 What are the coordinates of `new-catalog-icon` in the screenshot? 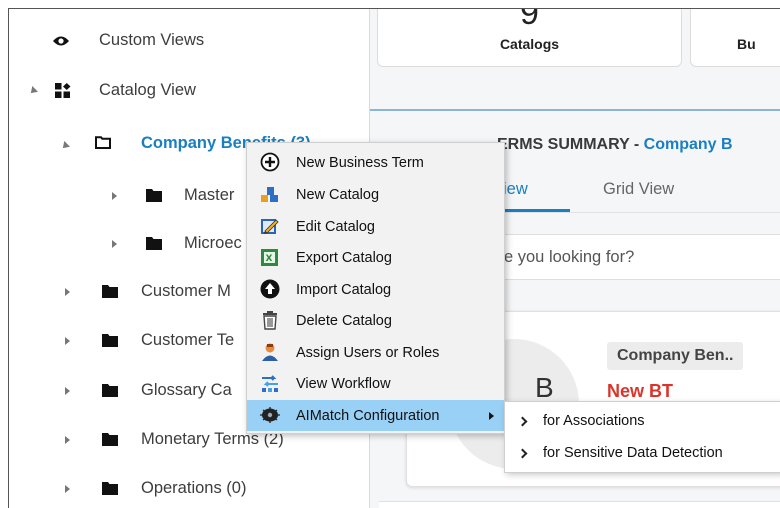 It's located at (270, 194).